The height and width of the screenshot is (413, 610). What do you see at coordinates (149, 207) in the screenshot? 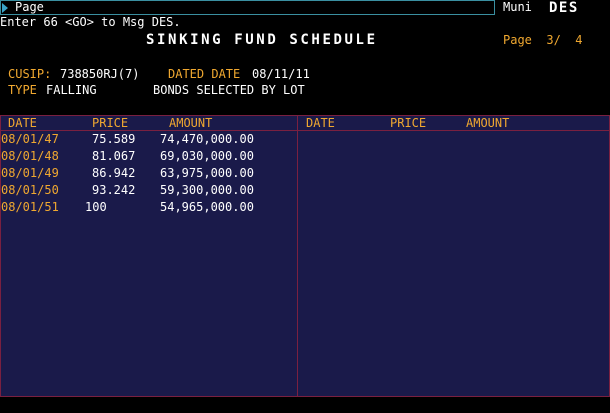
I see `table-row: 08/01/51 100 54,965,000.00` at bounding box center [149, 207].